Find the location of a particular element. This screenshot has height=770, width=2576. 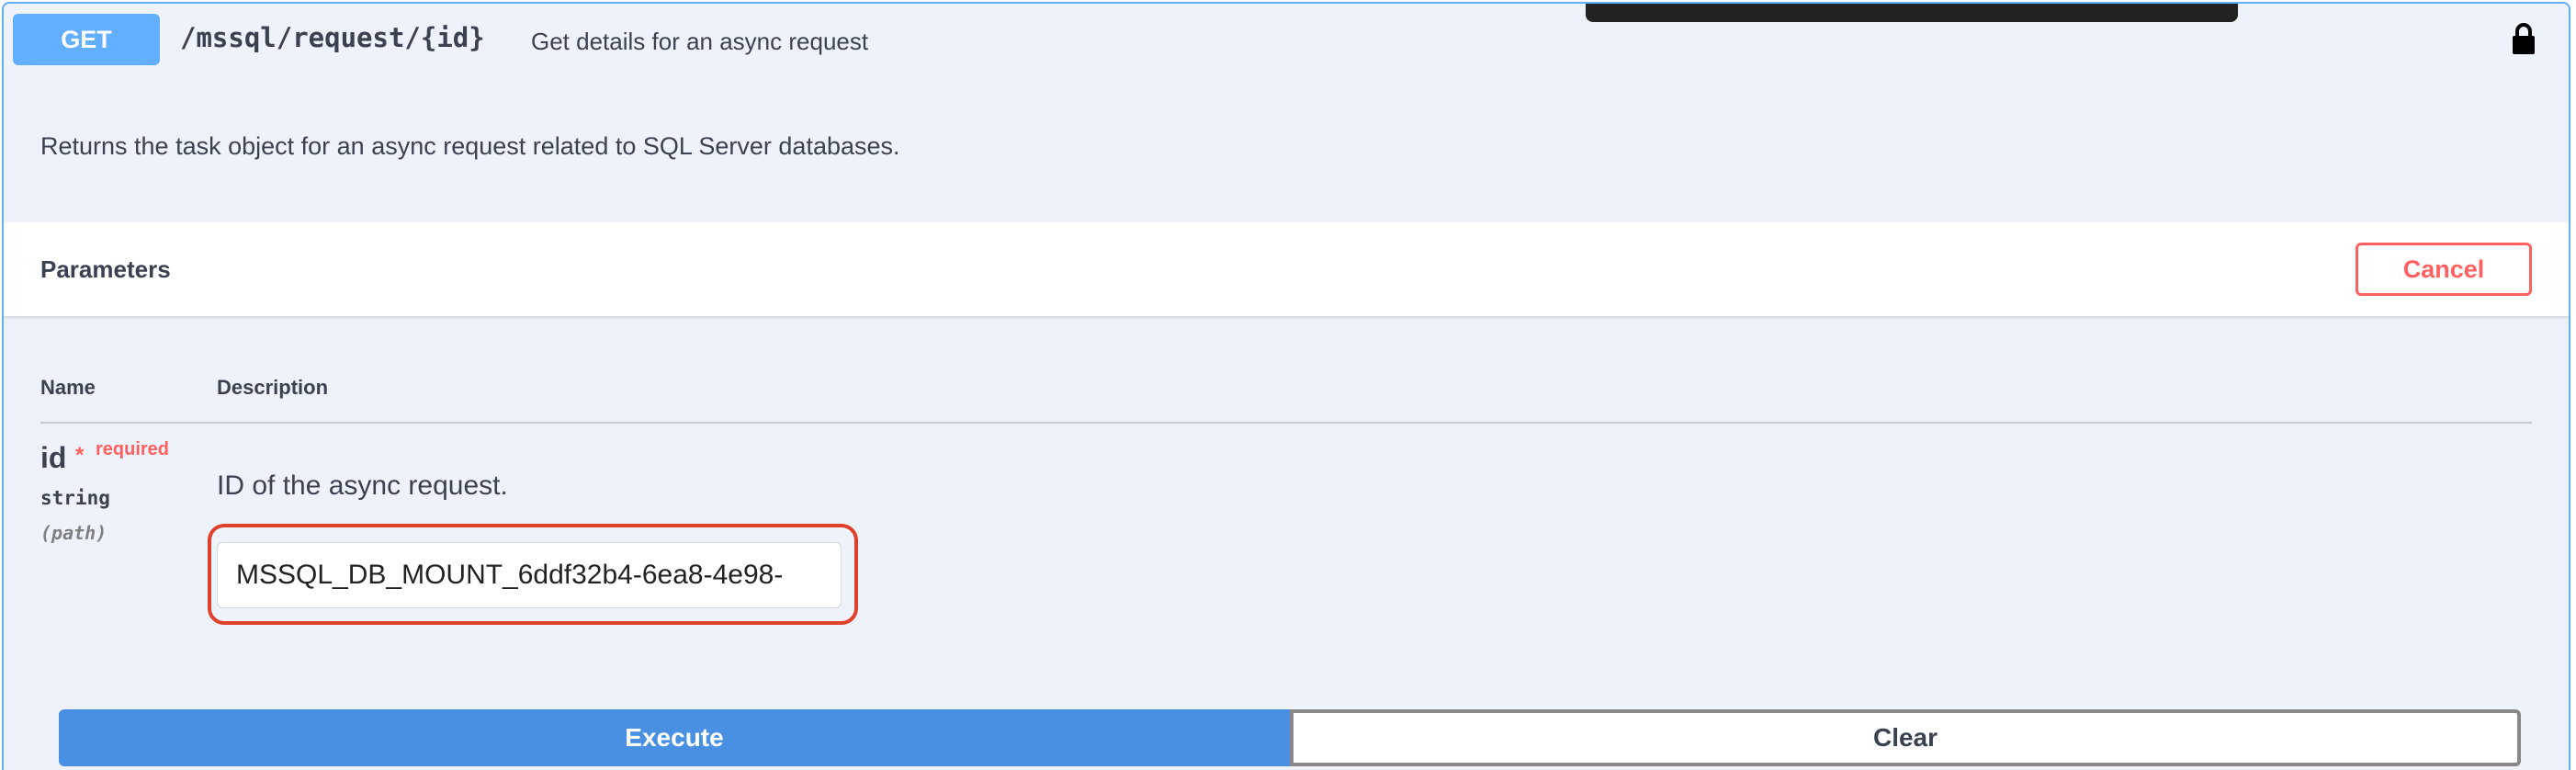

execute-wrapper: Execute Clear is located at coordinates (1290, 737).